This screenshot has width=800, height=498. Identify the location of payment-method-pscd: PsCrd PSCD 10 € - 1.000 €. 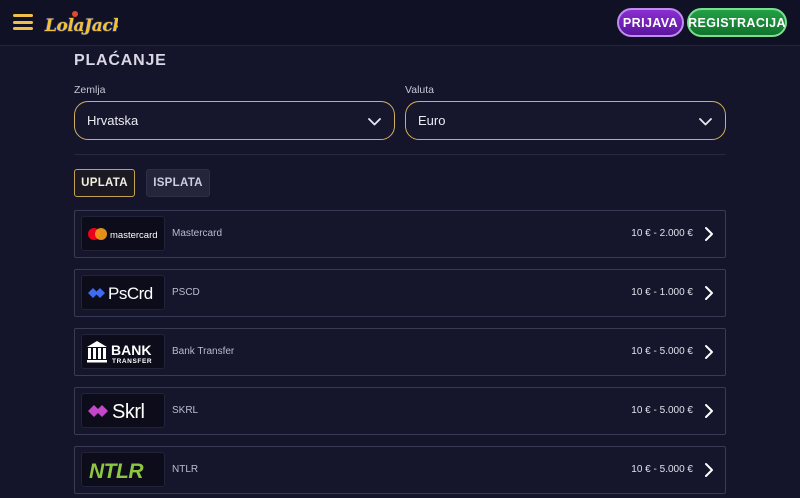
(400, 293).